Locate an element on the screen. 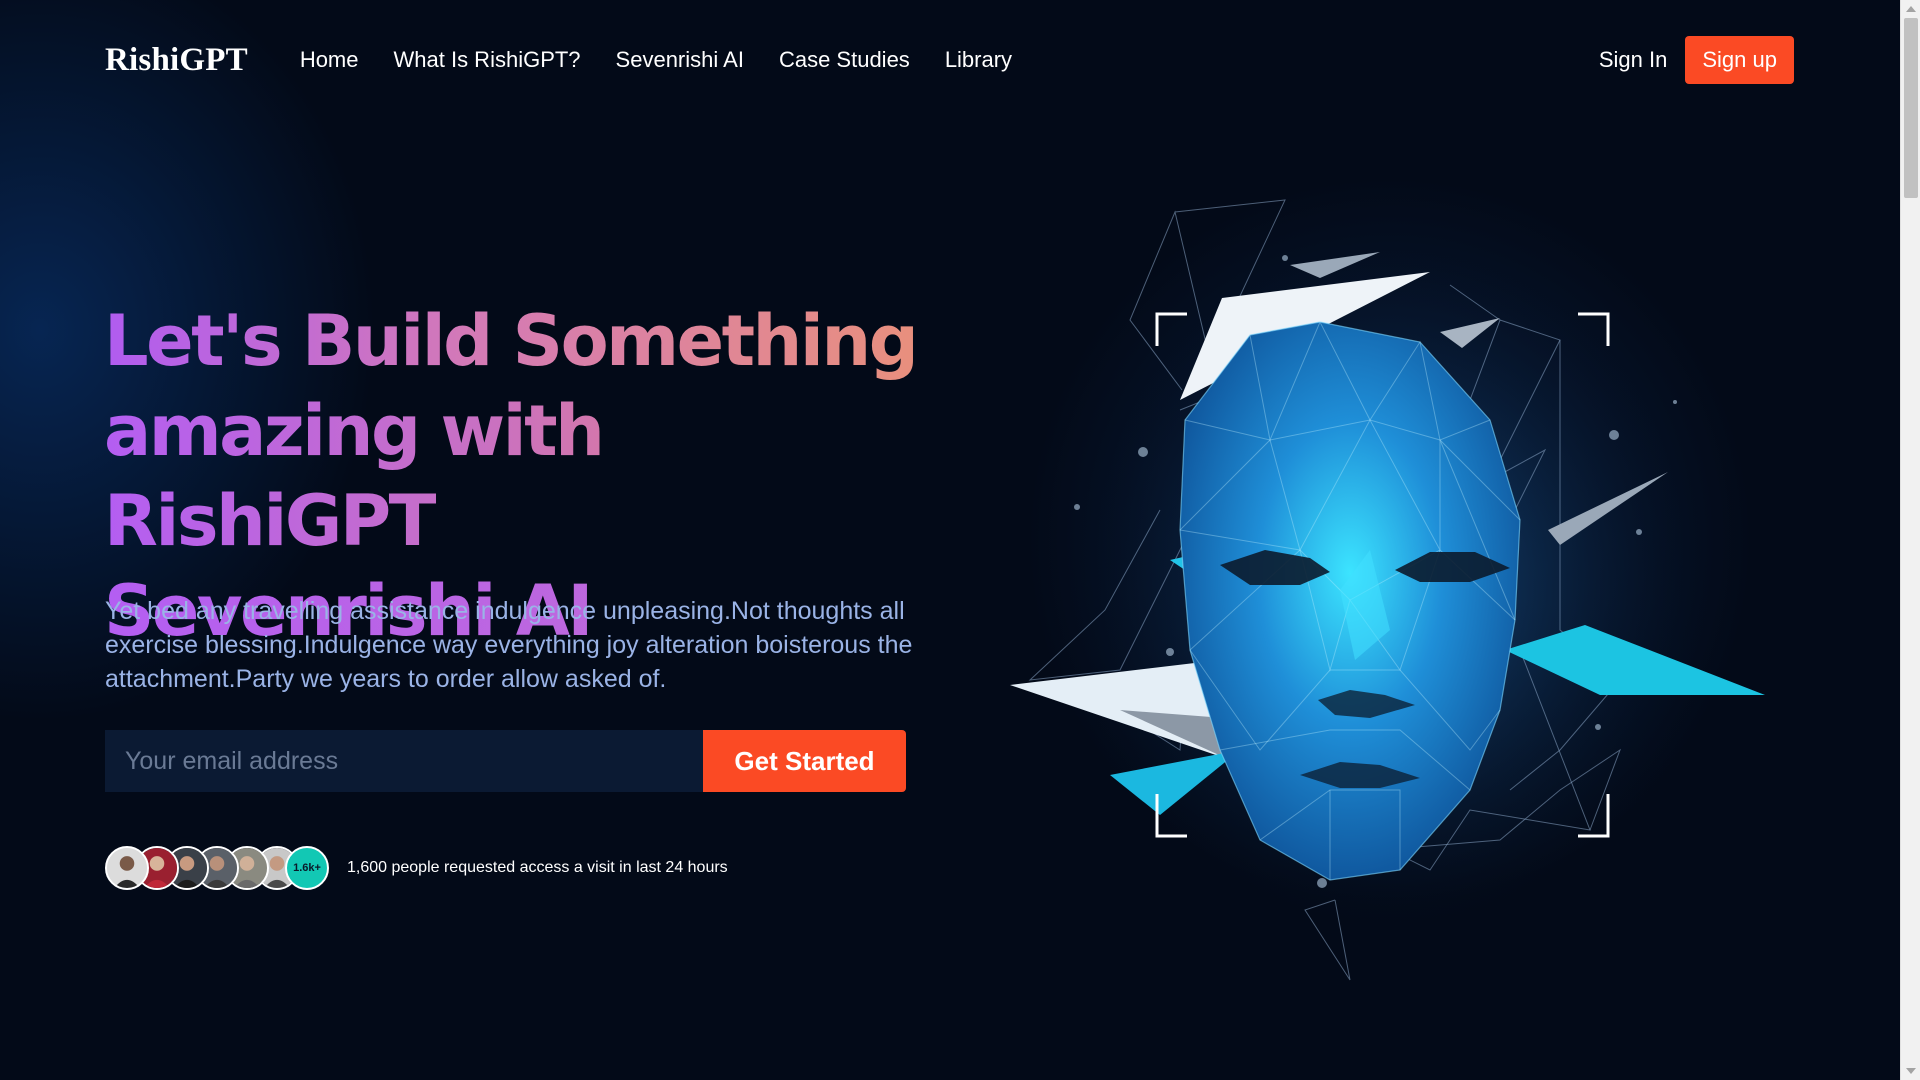  scroll-down-icon is located at coordinates (1911, 1071).